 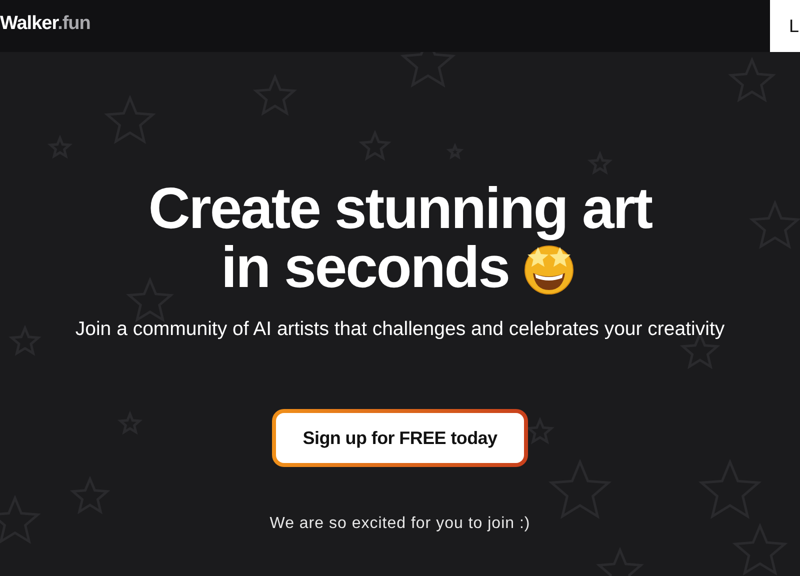 I want to click on hero-title: in seconds, so click(x=365, y=267).